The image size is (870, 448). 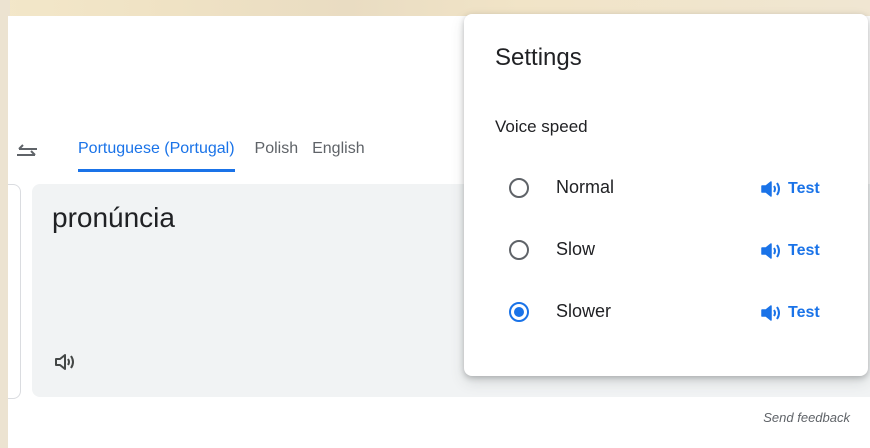 What do you see at coordinates (156, 156) in the screenshot?
I see `tab-portuguese-portugal: Portuguese (Portugal)` at bounding box center [156, 156].